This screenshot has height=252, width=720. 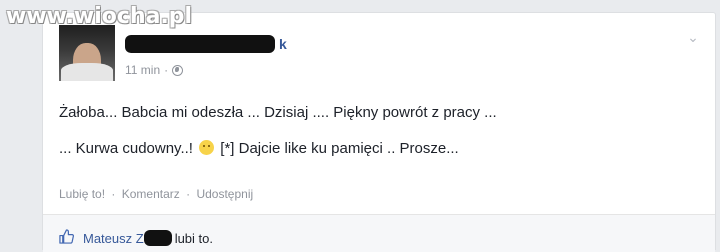 I want to click on redacted-liker-name, so click(x=157, y=238).